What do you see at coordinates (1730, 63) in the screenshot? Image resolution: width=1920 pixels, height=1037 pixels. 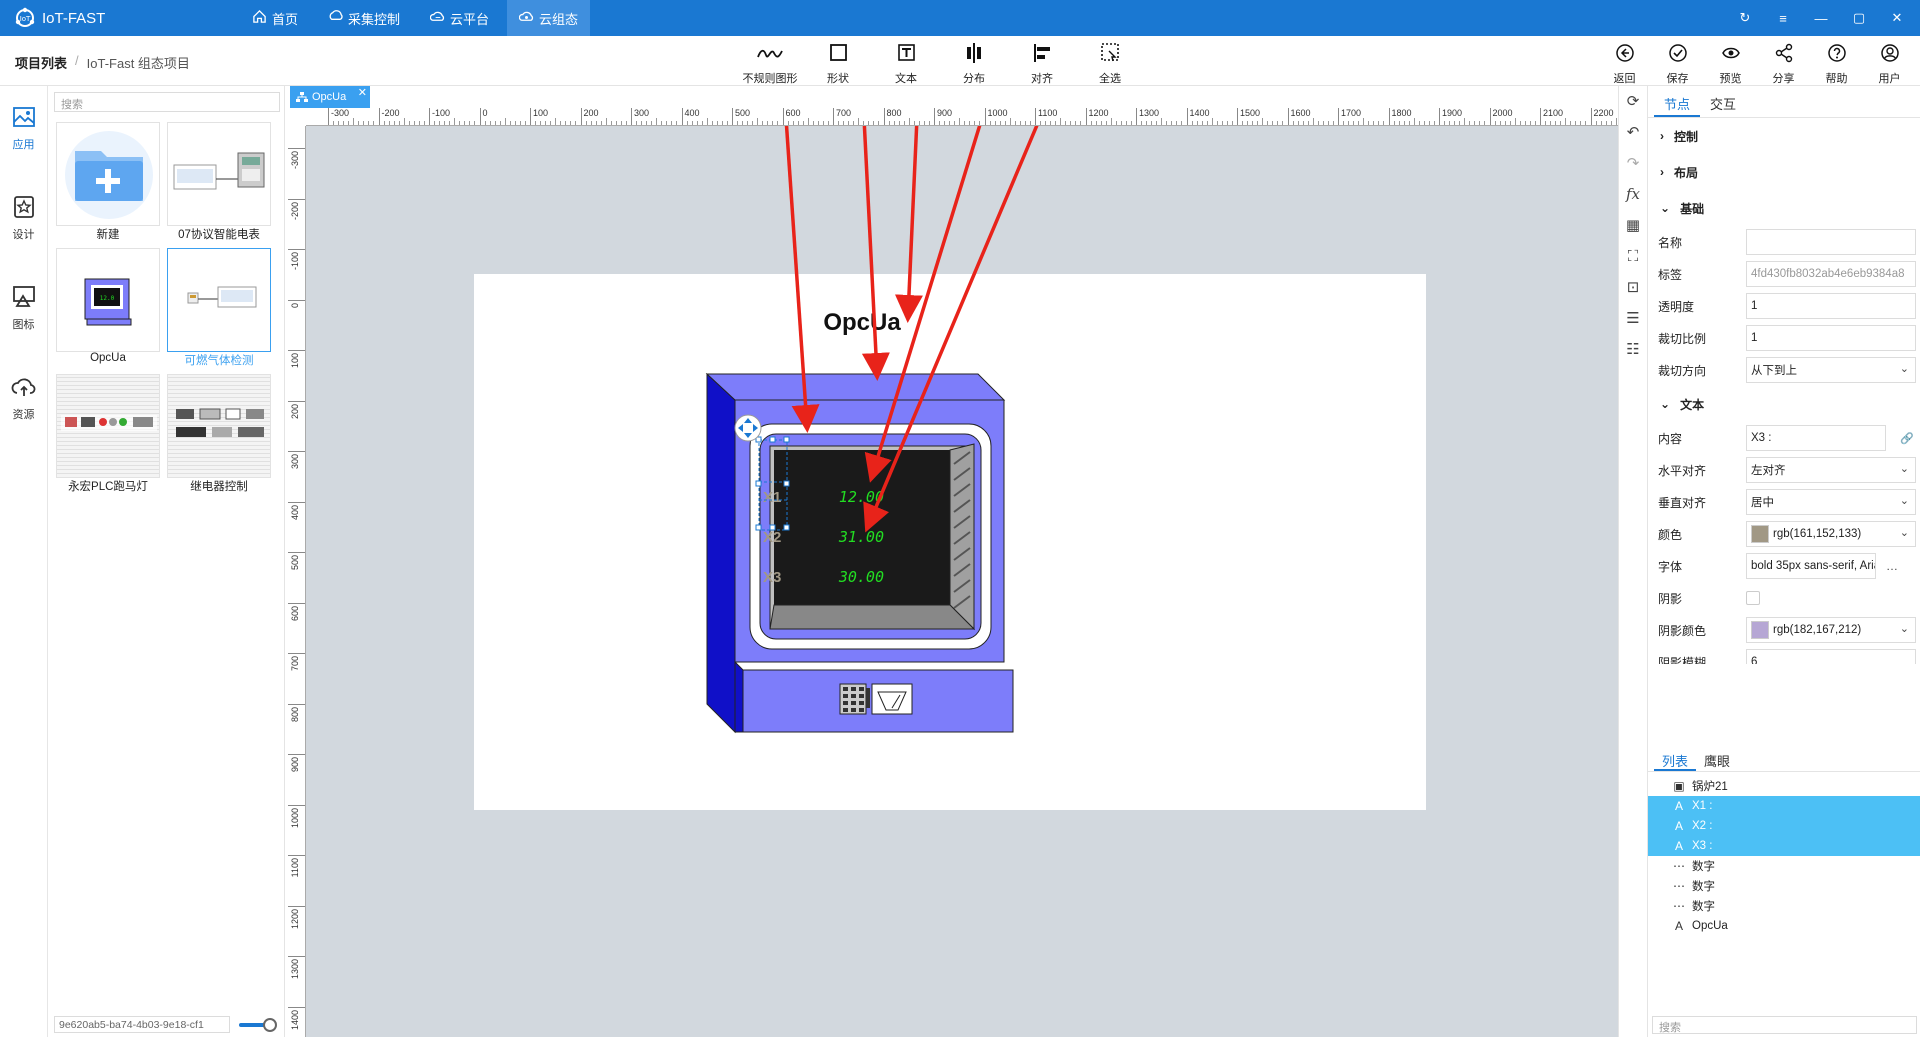 I see `eye-button: 预览` at bounding box center [1730, 63].